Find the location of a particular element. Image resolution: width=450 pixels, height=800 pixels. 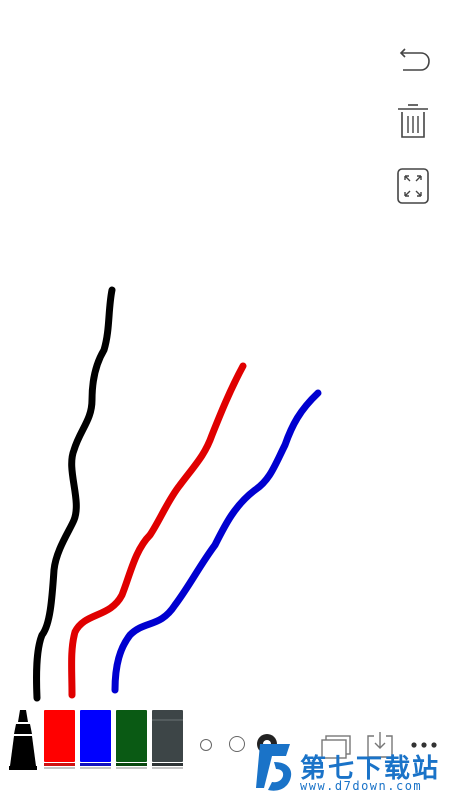

expand-icon is located at coordinates (413, 186).